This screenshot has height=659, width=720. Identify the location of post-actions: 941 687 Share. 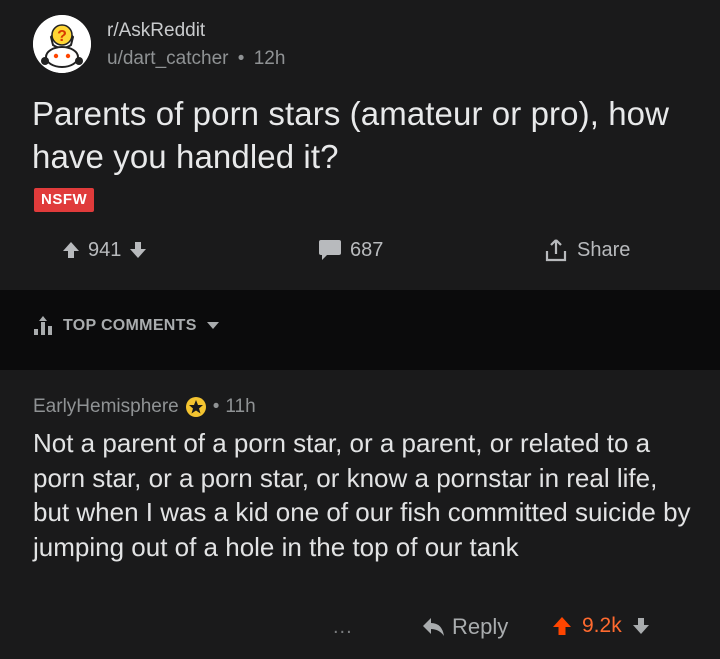
(360, 250).